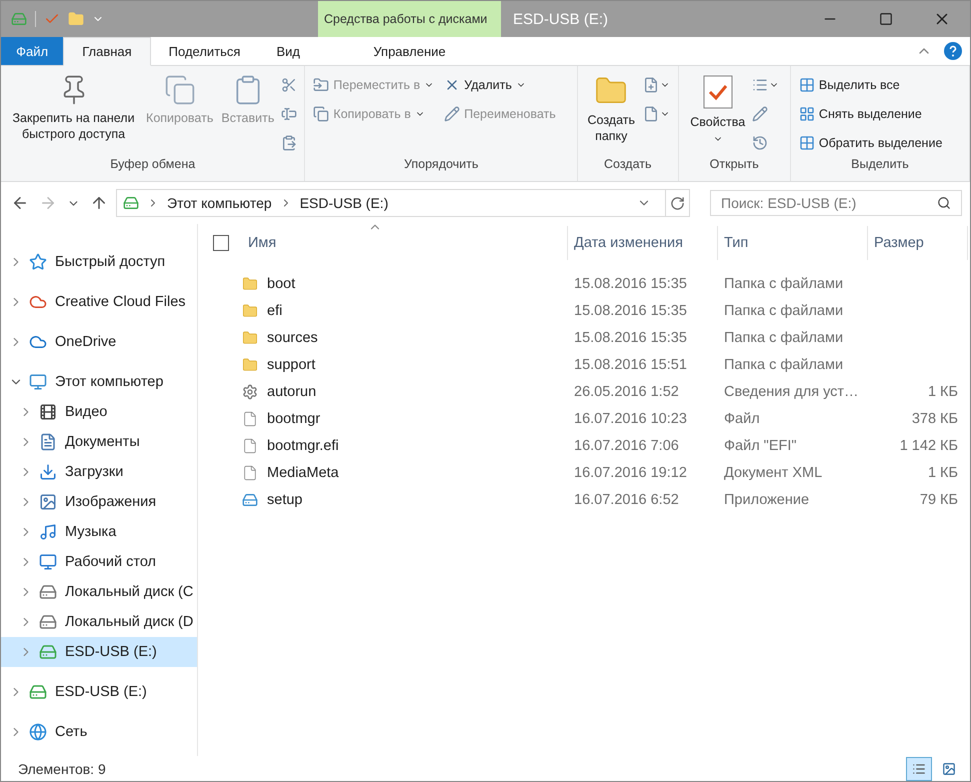 The image size is (971, 782). I want to click on details-view-button, so click(919, 768).